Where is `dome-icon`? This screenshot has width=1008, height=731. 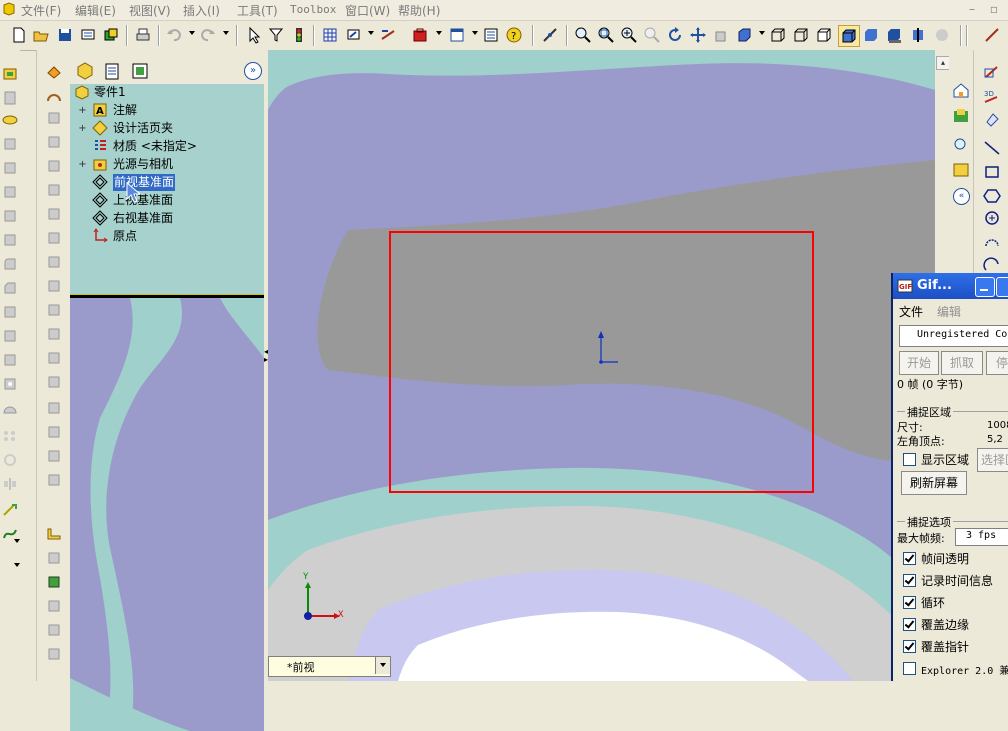
dome-icon is located at coordinates (10, 408).